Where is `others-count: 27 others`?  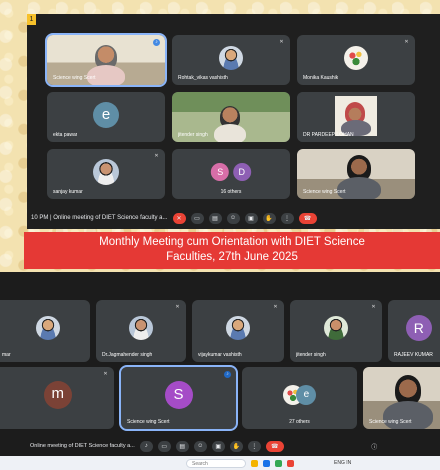
others-count: 27 others is located at coordinates (299, 422).